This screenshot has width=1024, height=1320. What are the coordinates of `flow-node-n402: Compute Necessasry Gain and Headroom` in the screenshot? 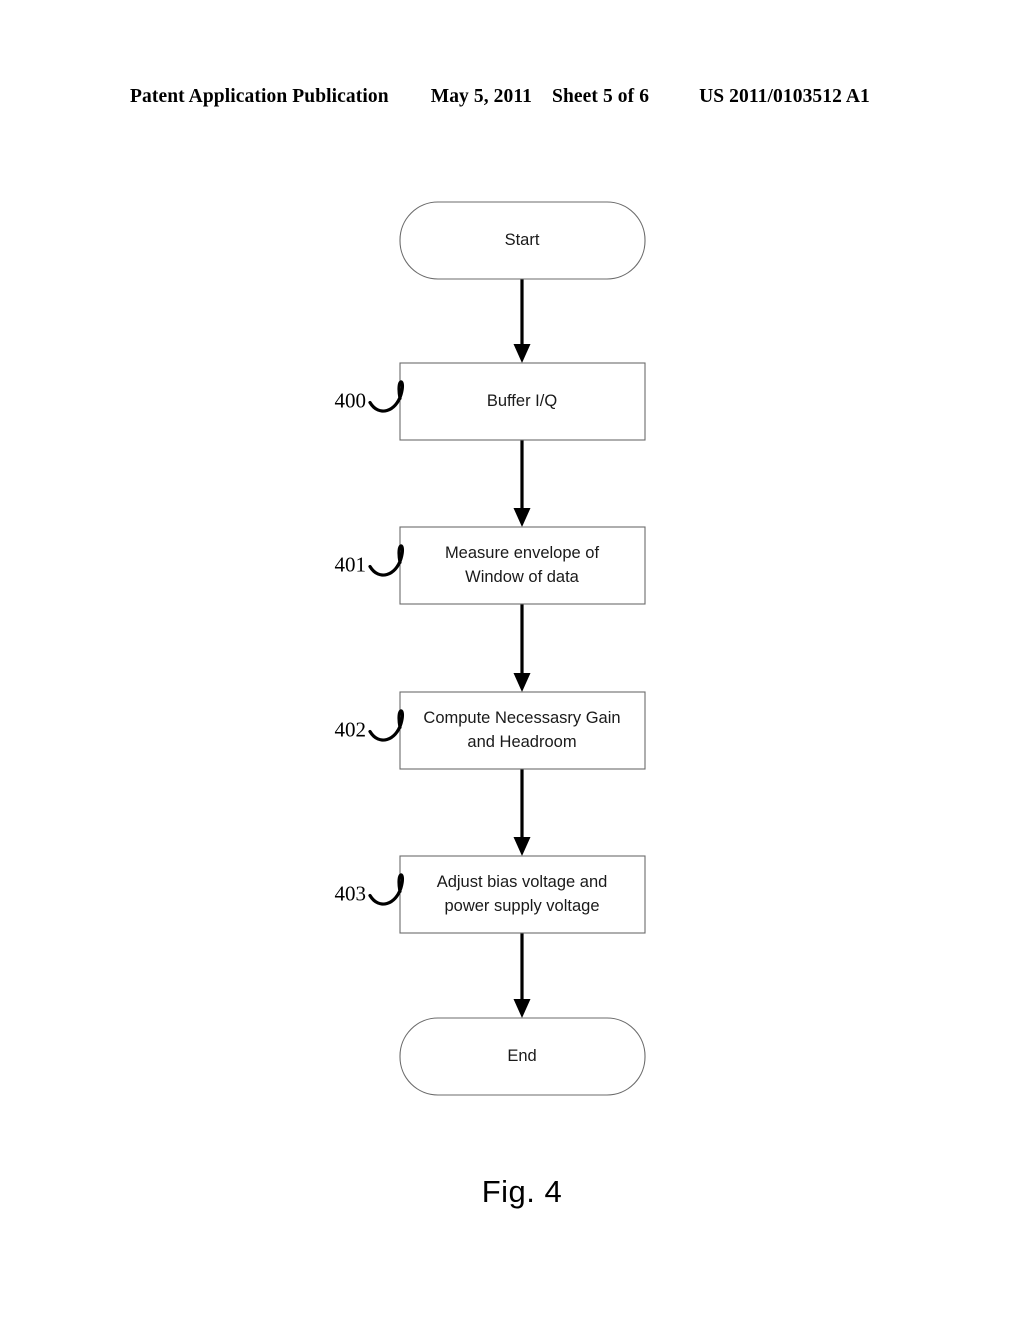 It's located at (522, 730).